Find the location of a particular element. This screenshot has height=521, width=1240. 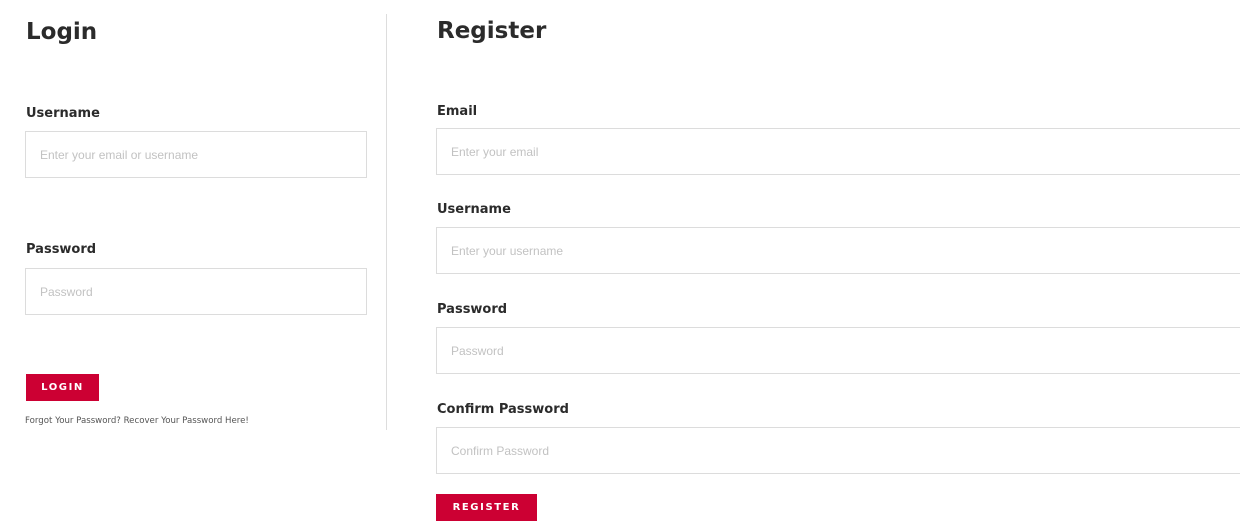

register-button: REGISTER is located at coordinates (486, 507).